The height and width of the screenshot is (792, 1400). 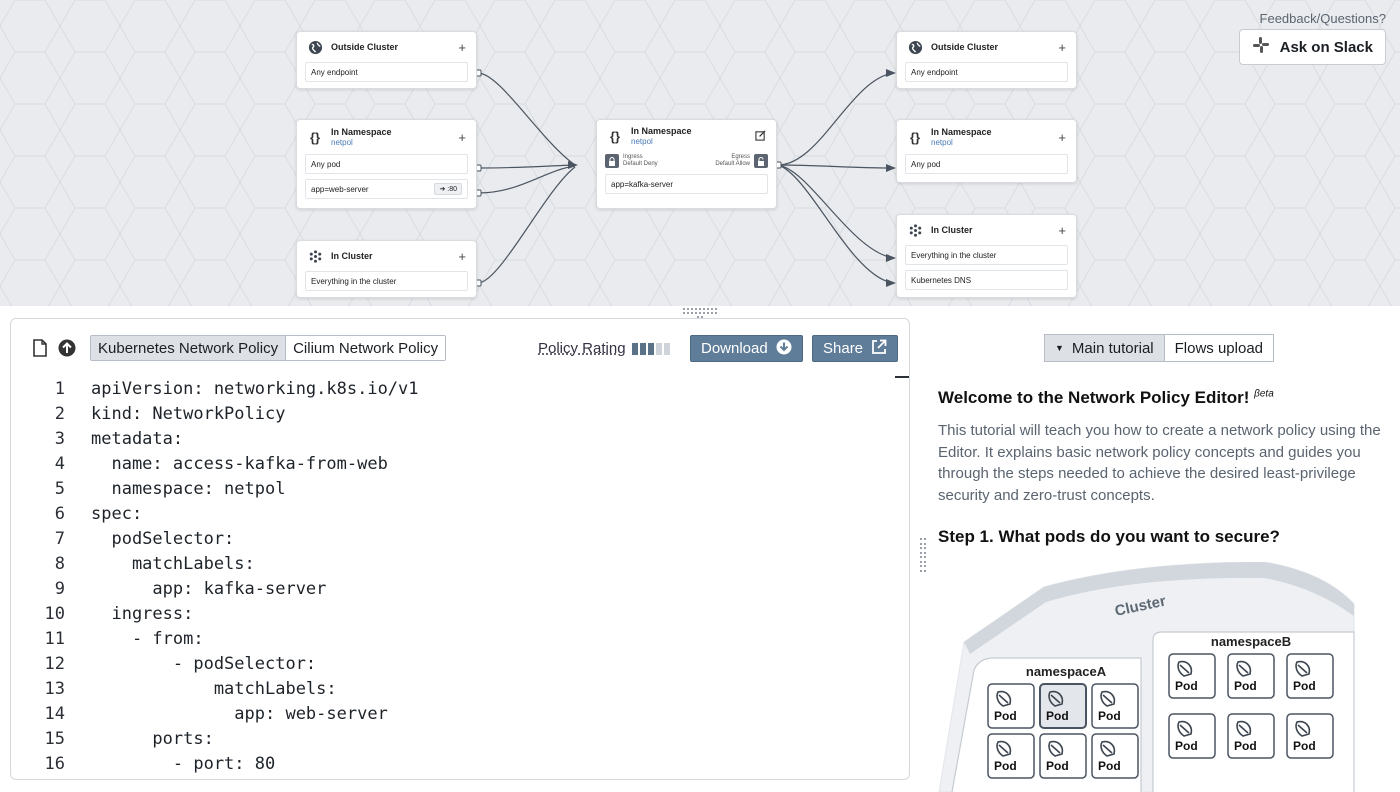 What do you see at coordinates (1312, 47) in the screenshot?
I see `ask-on-slack-button: Ask on Slack` at bounding box center [1312, 47].